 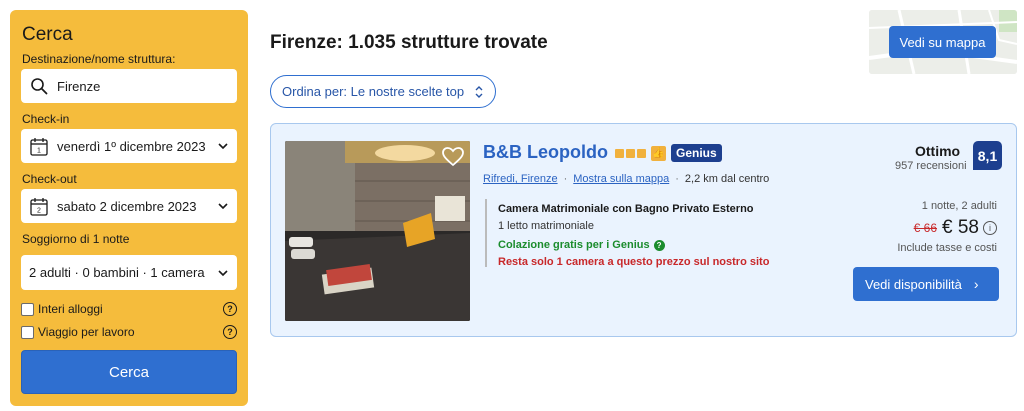 I want to click on property-photo, so click(x=377, y=231).